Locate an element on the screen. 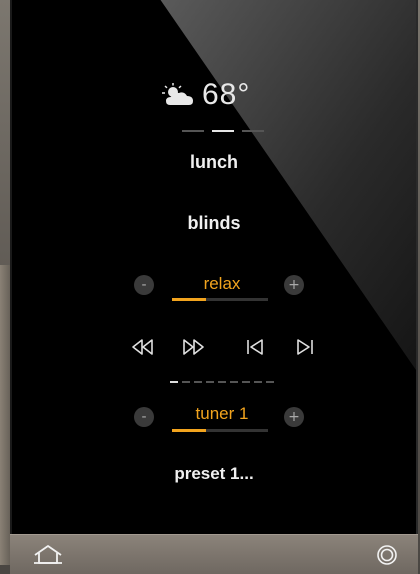 Image resolution: width=420 pixels, height=574 pixels. temperature-readout: 68° is located at coordinates (226, 94).